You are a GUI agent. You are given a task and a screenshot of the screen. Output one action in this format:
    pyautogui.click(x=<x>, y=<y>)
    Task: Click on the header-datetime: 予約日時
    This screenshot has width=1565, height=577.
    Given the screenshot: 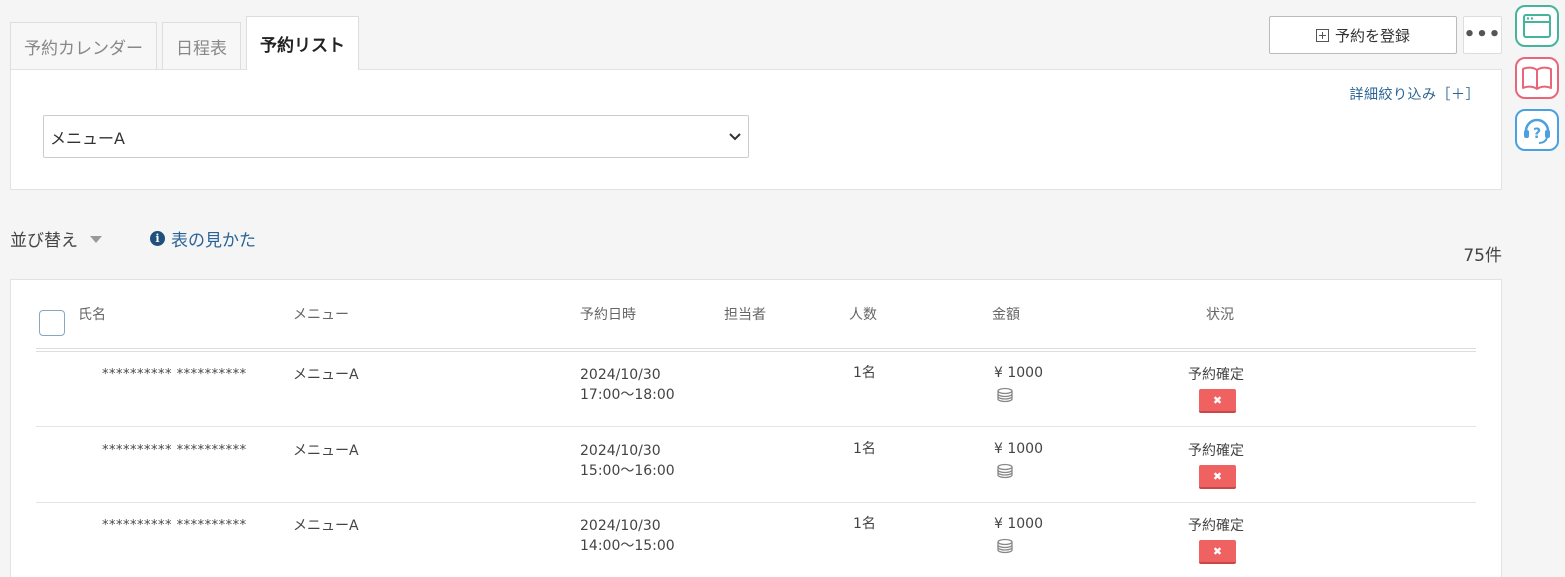 What is the action you would take?
    pyautogui.click(x=608, y=314)
    